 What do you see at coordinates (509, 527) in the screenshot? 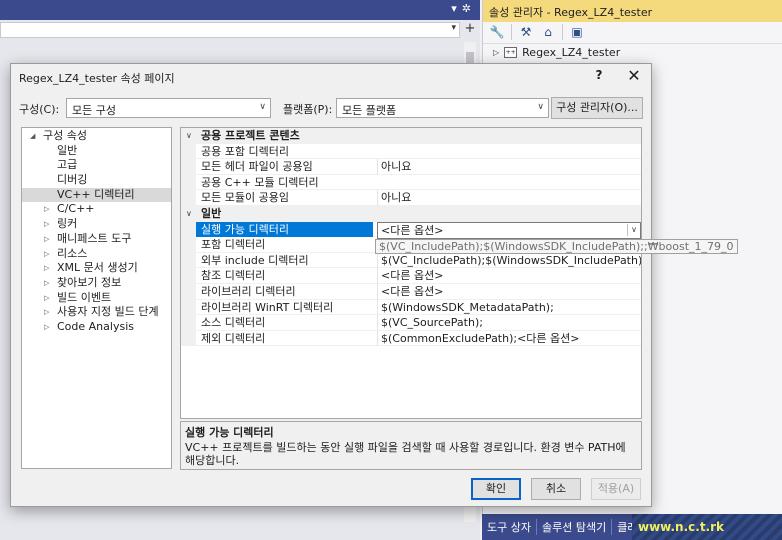
I see `tab-toolbox: 도구 상자` at bounding box center [509, 527].